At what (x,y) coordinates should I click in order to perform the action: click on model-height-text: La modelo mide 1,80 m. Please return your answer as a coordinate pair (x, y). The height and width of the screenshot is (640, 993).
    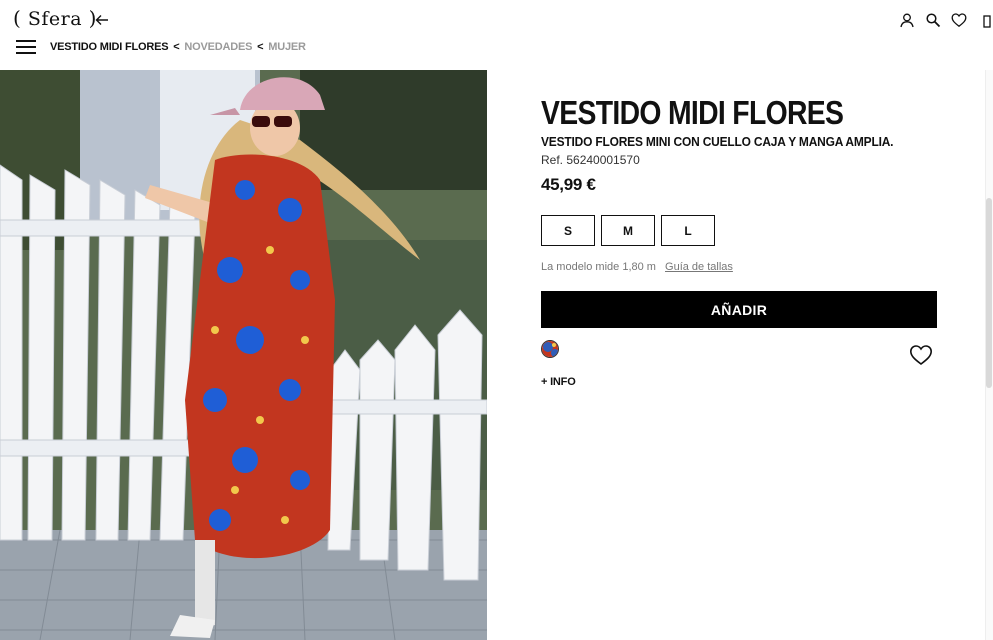
    Looking at the image, I should click on (598, 267).